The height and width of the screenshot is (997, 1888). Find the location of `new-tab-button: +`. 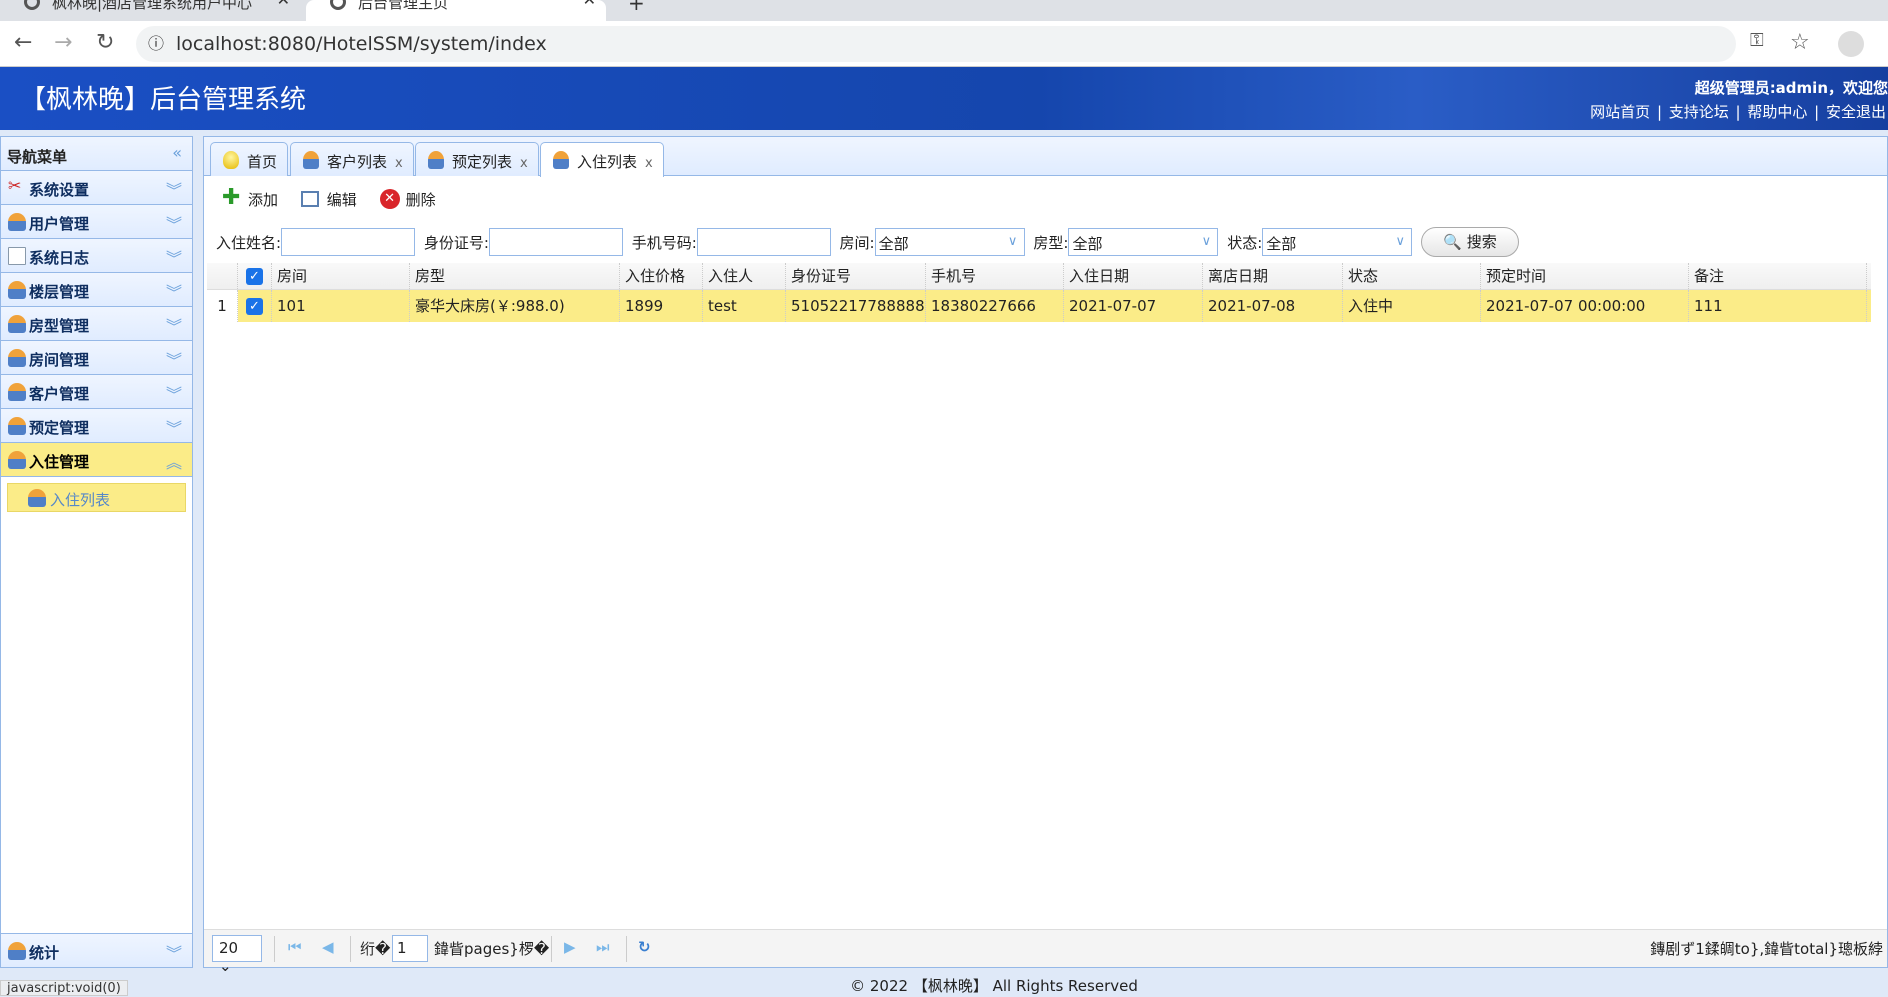

new-tab-button: + is located at coordinates (636, 10).